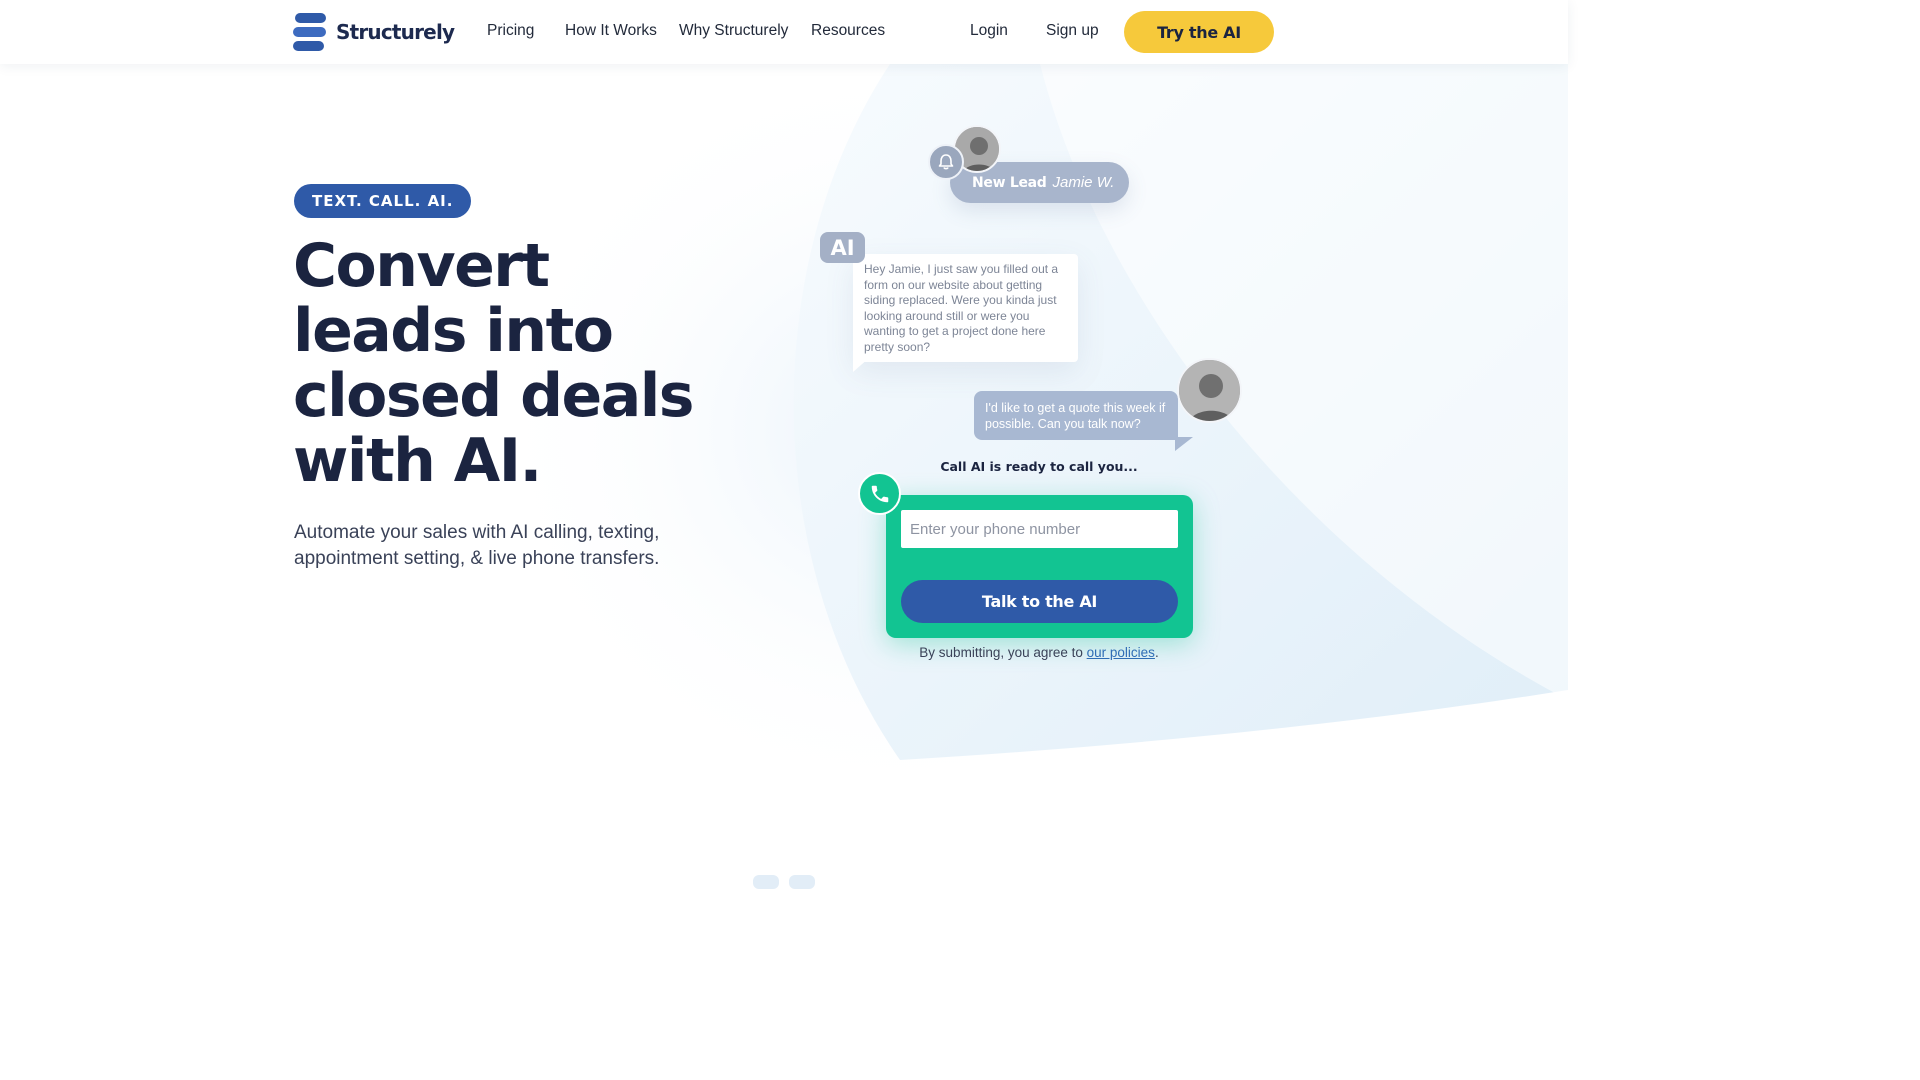  What do you see at coordinates (1156, 652) in the screenshot?
I see `policy-suffix: .` at bounding box center [1156, 652].